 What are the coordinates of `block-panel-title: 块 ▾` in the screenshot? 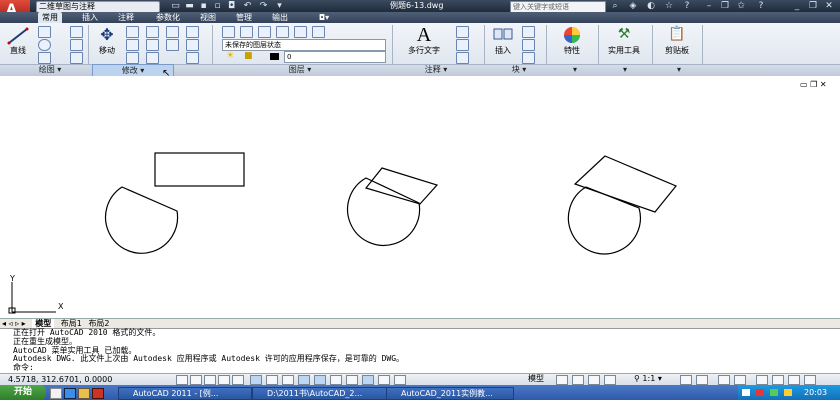 It's located at (519, 69).